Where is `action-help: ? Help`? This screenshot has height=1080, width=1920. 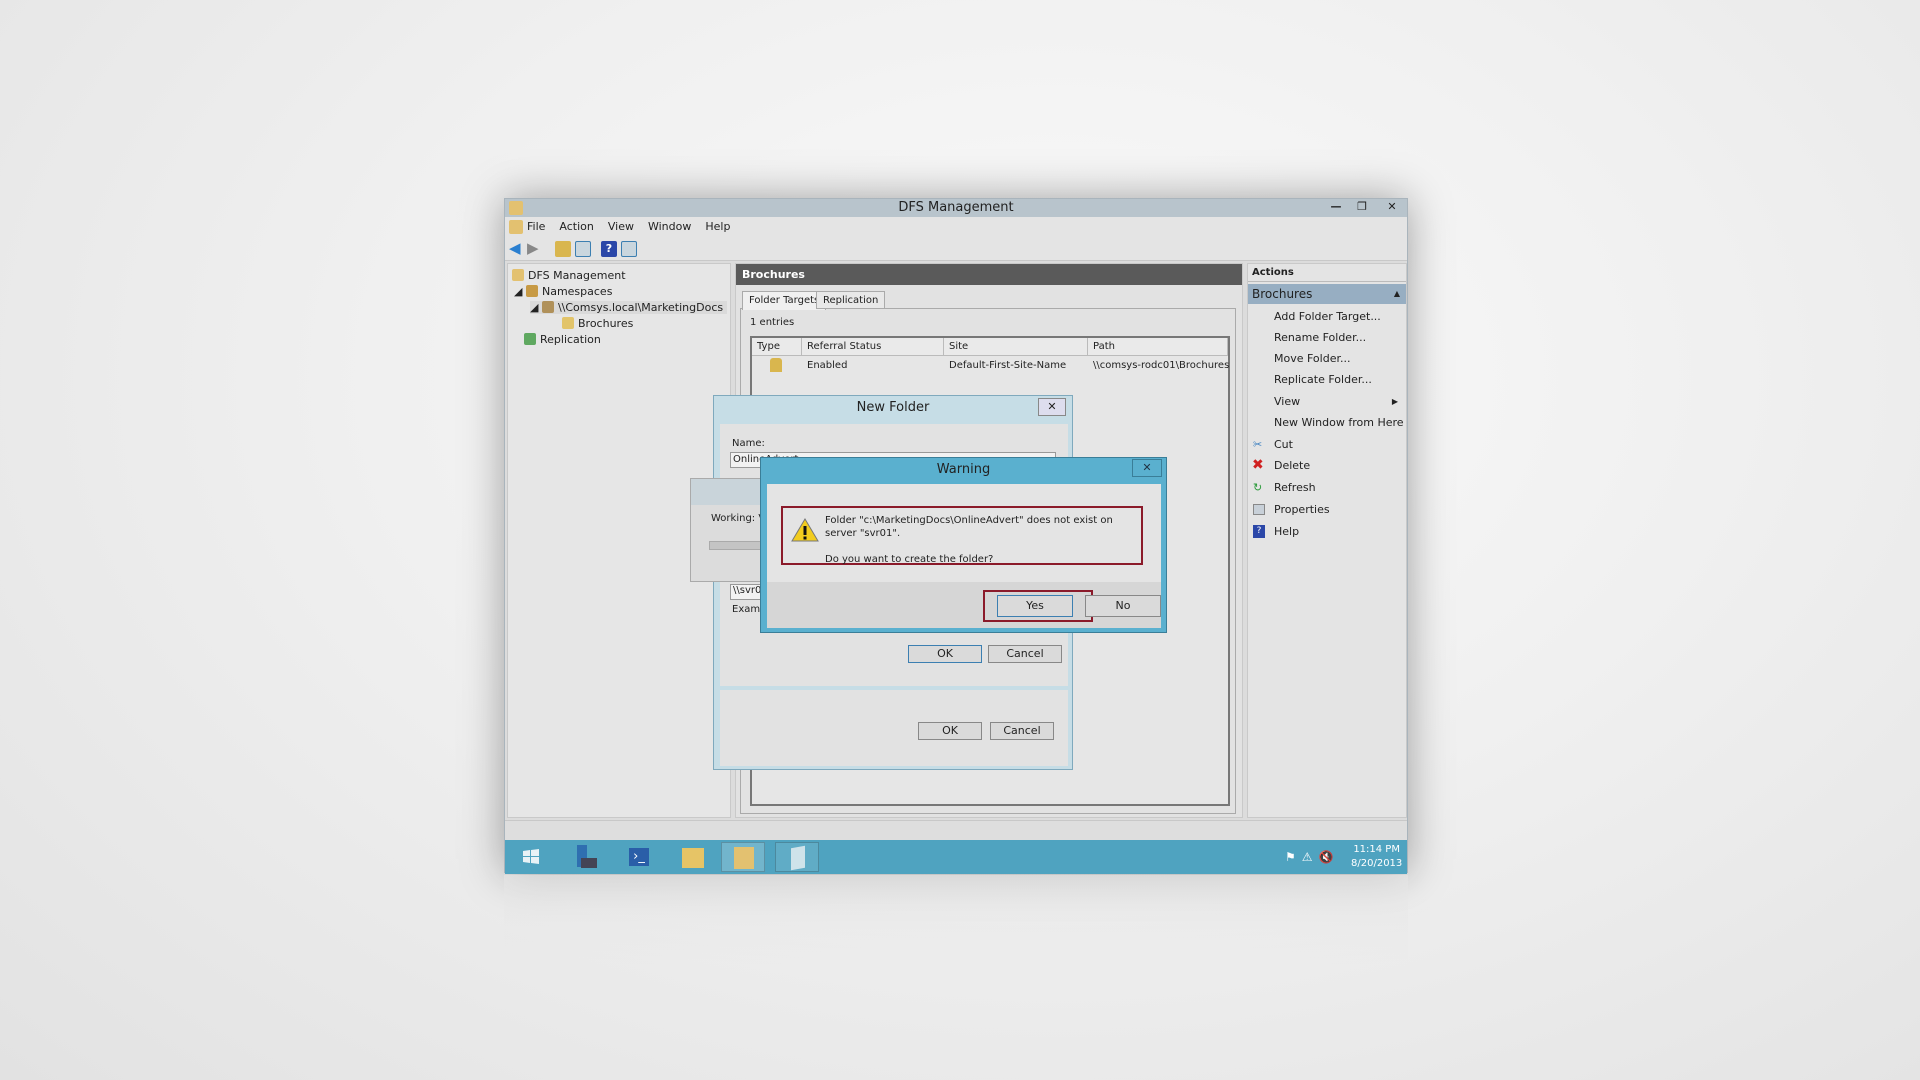
action-help: ? Help is located at coordinates (1327, 531).